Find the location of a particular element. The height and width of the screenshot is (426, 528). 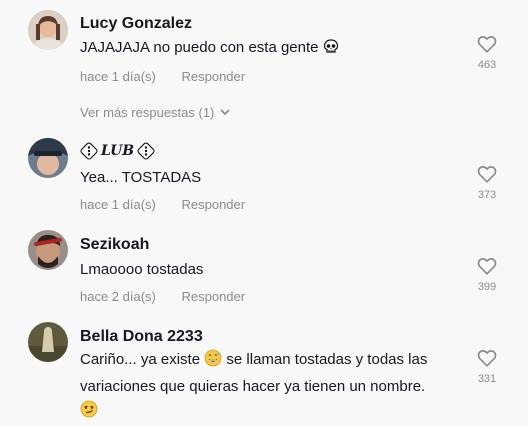

skull-icon is located at coordinates (331, 51).